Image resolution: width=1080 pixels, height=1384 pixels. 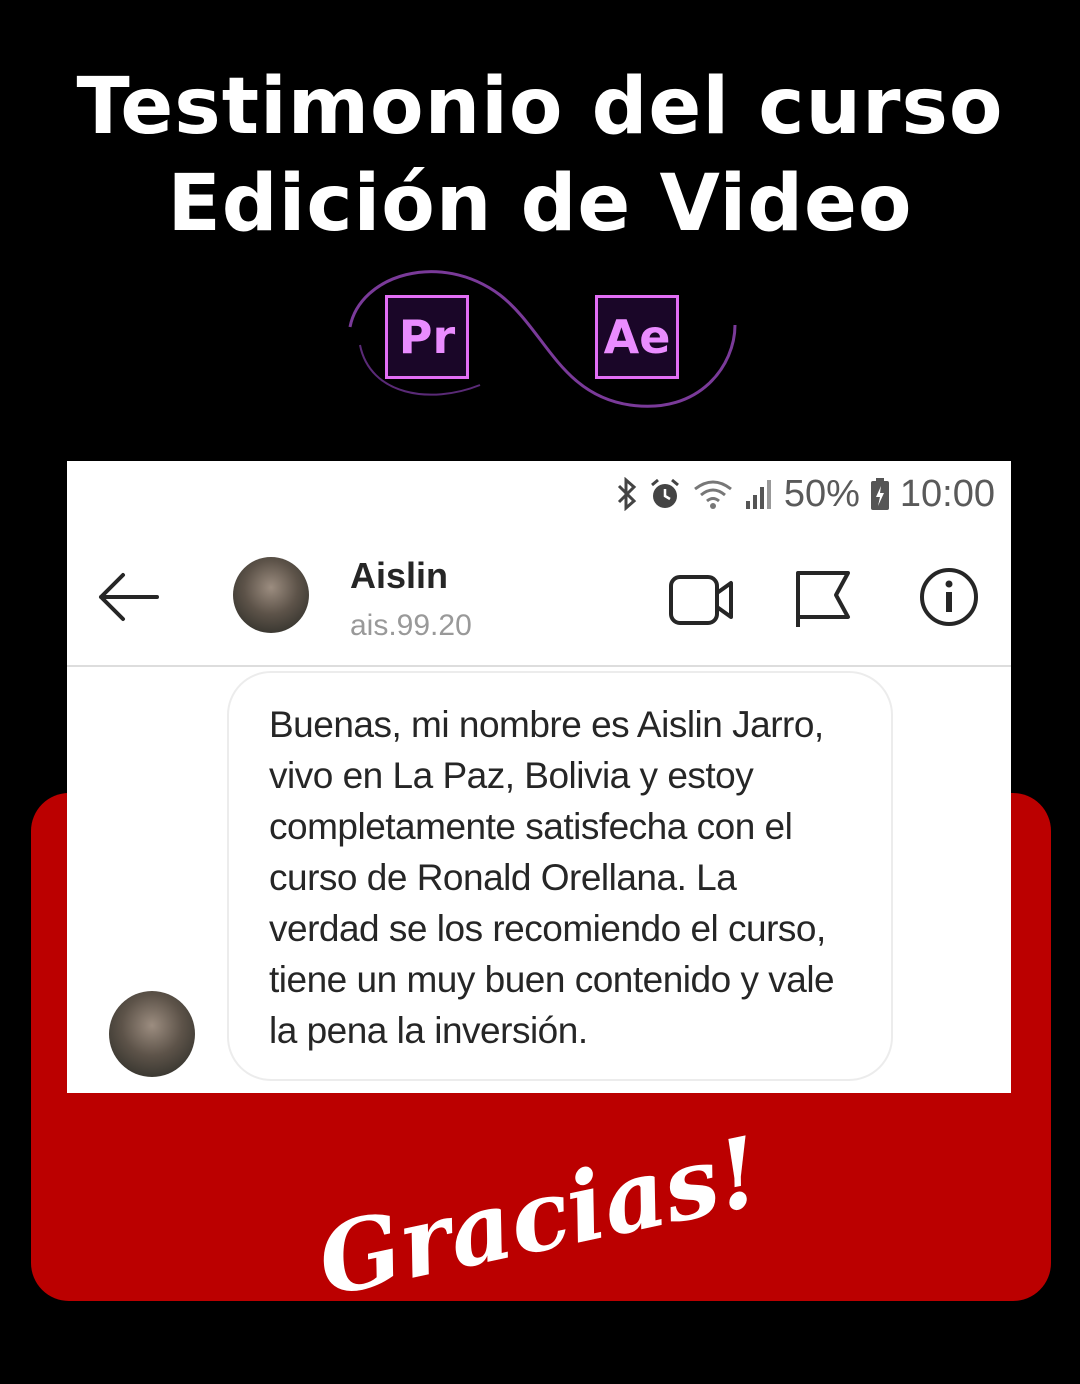 What do you see at coordinates (540, 107) in the screenshot?
I see `heading-line-1: Testimonio del curso` at bounding box center [540, 107].